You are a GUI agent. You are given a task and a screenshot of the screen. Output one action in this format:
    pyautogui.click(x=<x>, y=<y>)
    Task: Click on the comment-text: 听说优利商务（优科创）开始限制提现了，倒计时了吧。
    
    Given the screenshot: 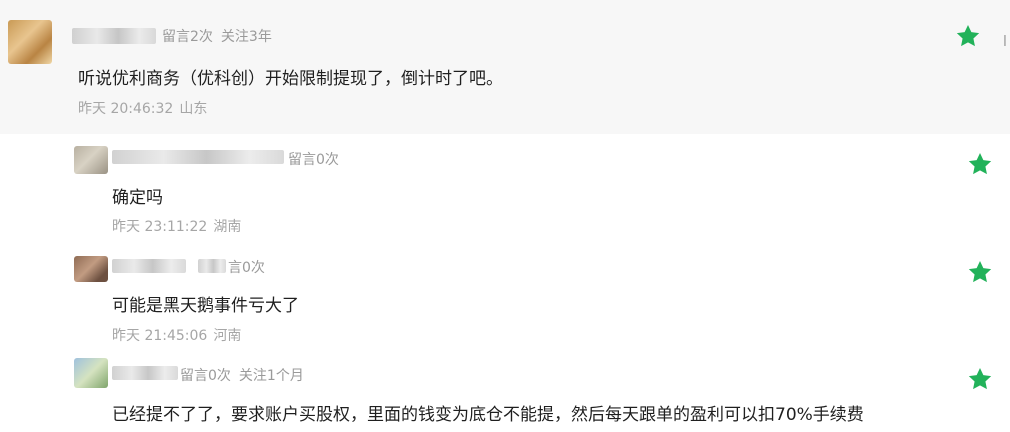 What is the action you would take?
    pyautogui.click(x=290, y=79)
    